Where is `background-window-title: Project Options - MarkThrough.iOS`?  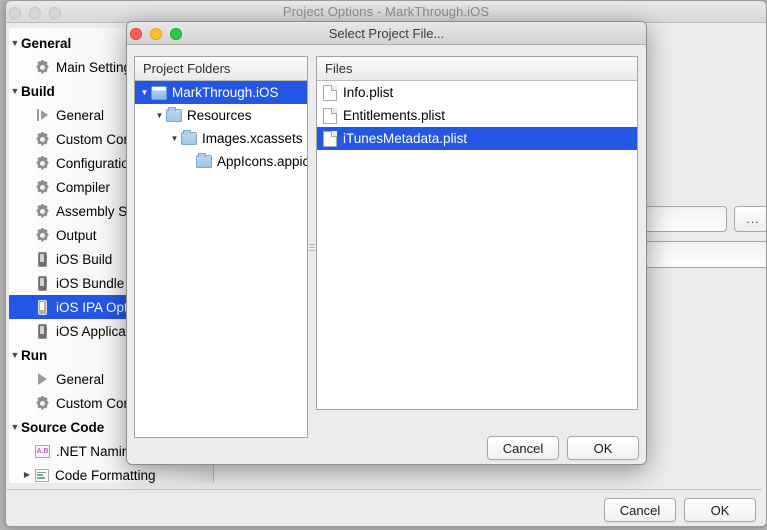 background-window-title: Project Options - MarkThrough.iOS is located at coordinates (386, 11).